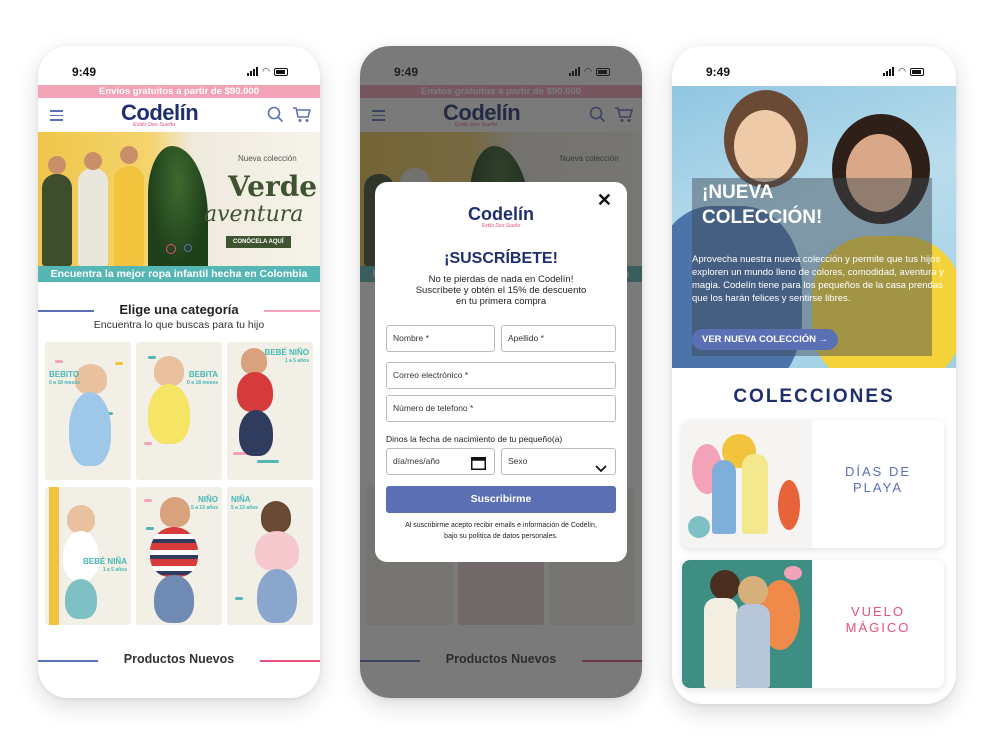  I want to click on ladder-decoration, so click(54, 556).